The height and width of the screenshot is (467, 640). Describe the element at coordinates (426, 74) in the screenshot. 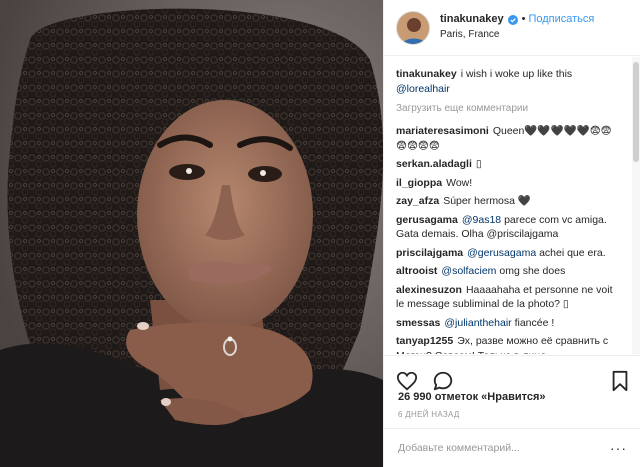

I see `caption-username: tinakunakey` at that location.